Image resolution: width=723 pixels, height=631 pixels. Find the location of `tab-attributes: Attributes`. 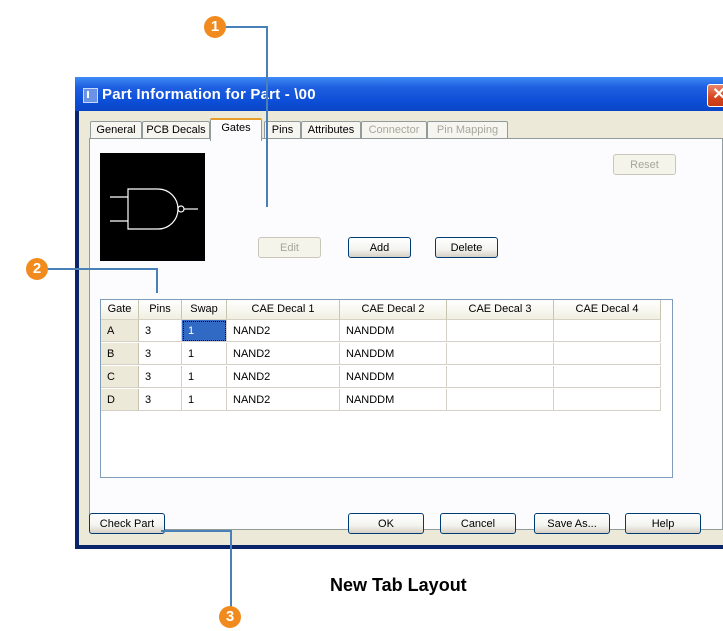

tab-attributes: Attributes is located at coordinates (331, 130).